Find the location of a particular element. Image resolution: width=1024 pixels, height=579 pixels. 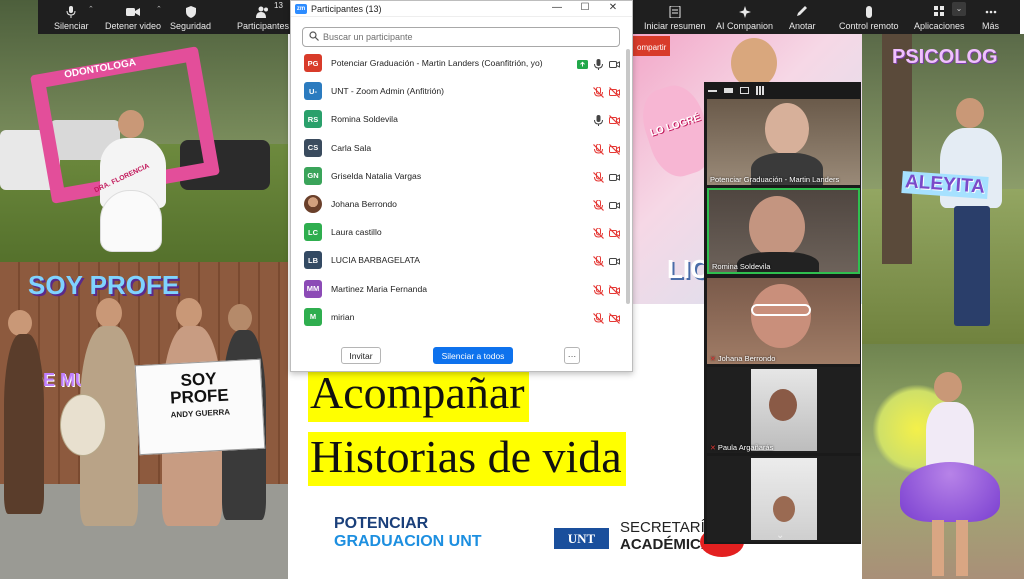

participant-avatar: LB is located at coordinates (313, 260).